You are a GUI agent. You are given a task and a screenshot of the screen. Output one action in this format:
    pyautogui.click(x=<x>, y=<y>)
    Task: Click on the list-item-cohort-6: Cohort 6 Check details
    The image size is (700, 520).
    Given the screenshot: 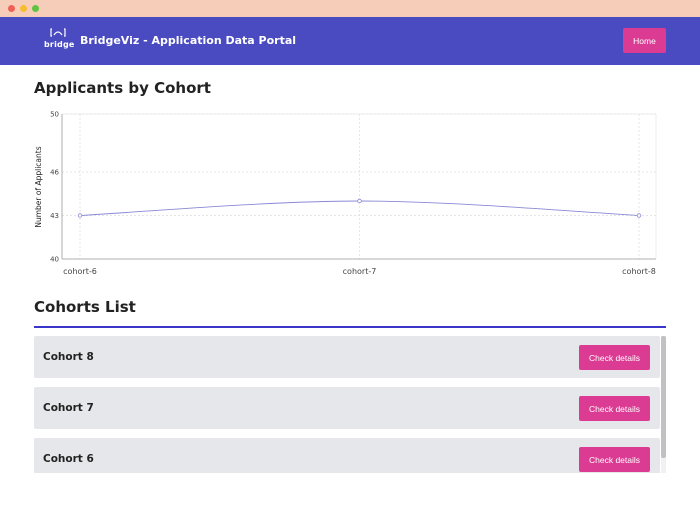 What is the action you would take?
    pyautogui.click(x=347, y=455)
    